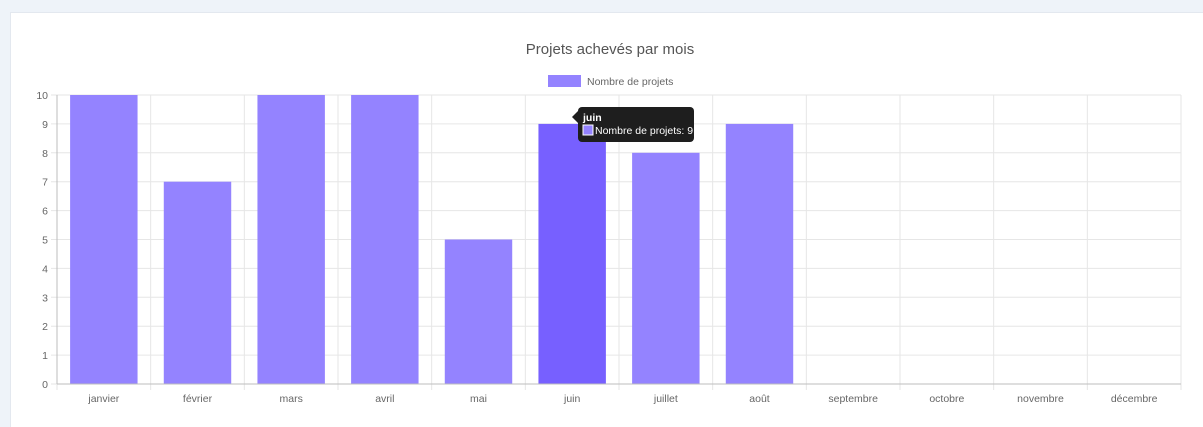 This screenshot has width=1203, height=427. I want to click on bar-février, so click(197, 282).